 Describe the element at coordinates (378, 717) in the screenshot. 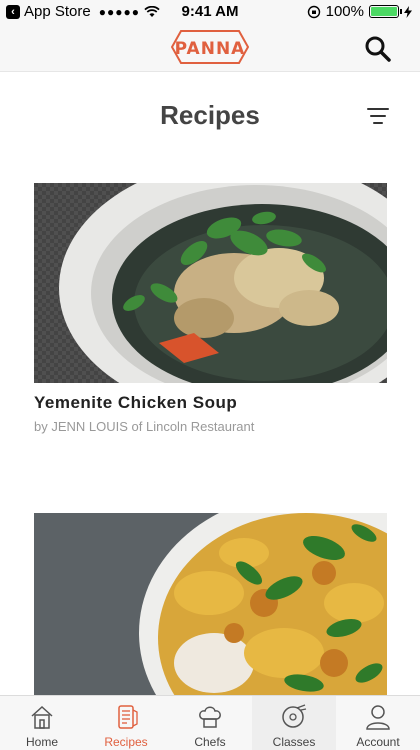

I see `account-icon` at that location.